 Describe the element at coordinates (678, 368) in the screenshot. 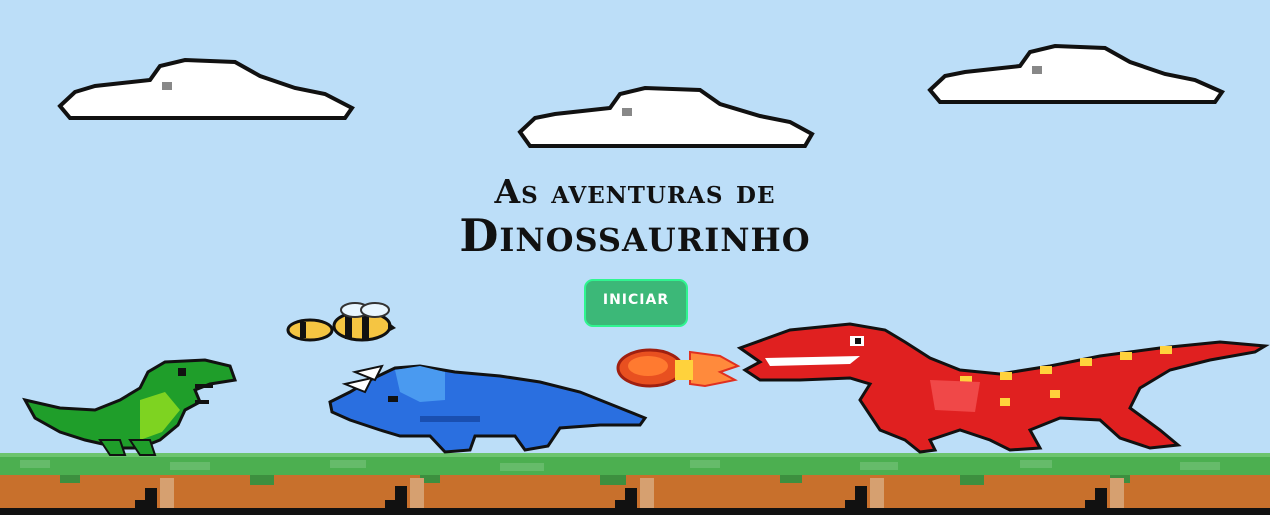

I see `fireball-icon` at that location.